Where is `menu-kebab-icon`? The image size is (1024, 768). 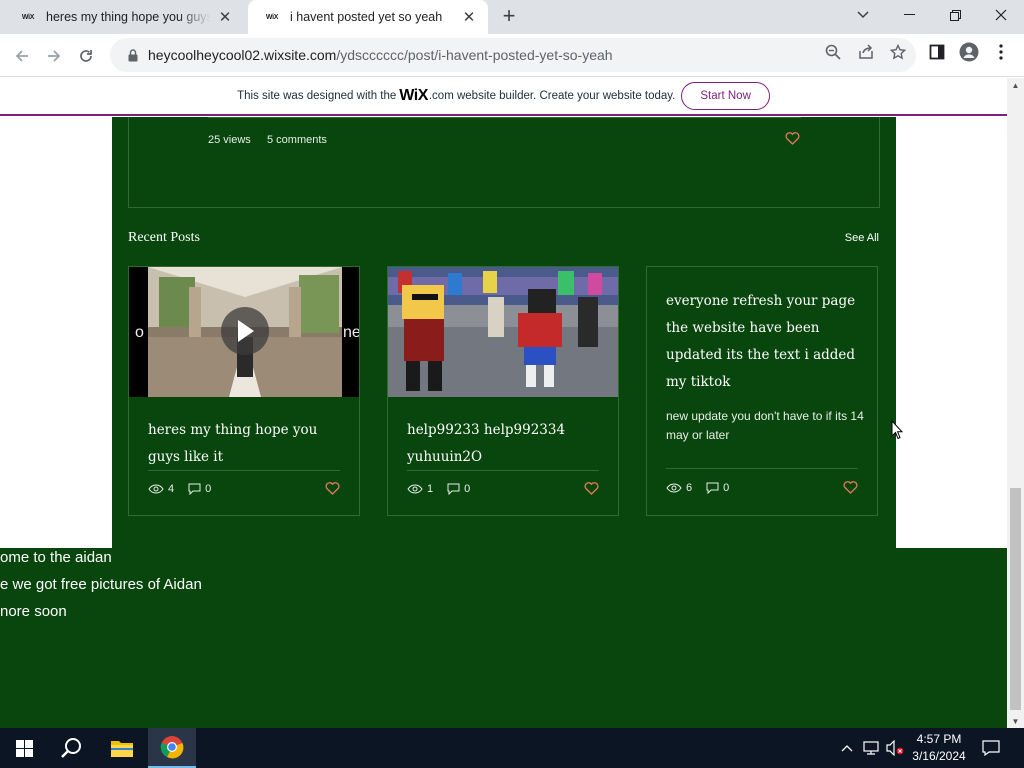 menu-kebab-icon is located at coordinates (1001, 52).